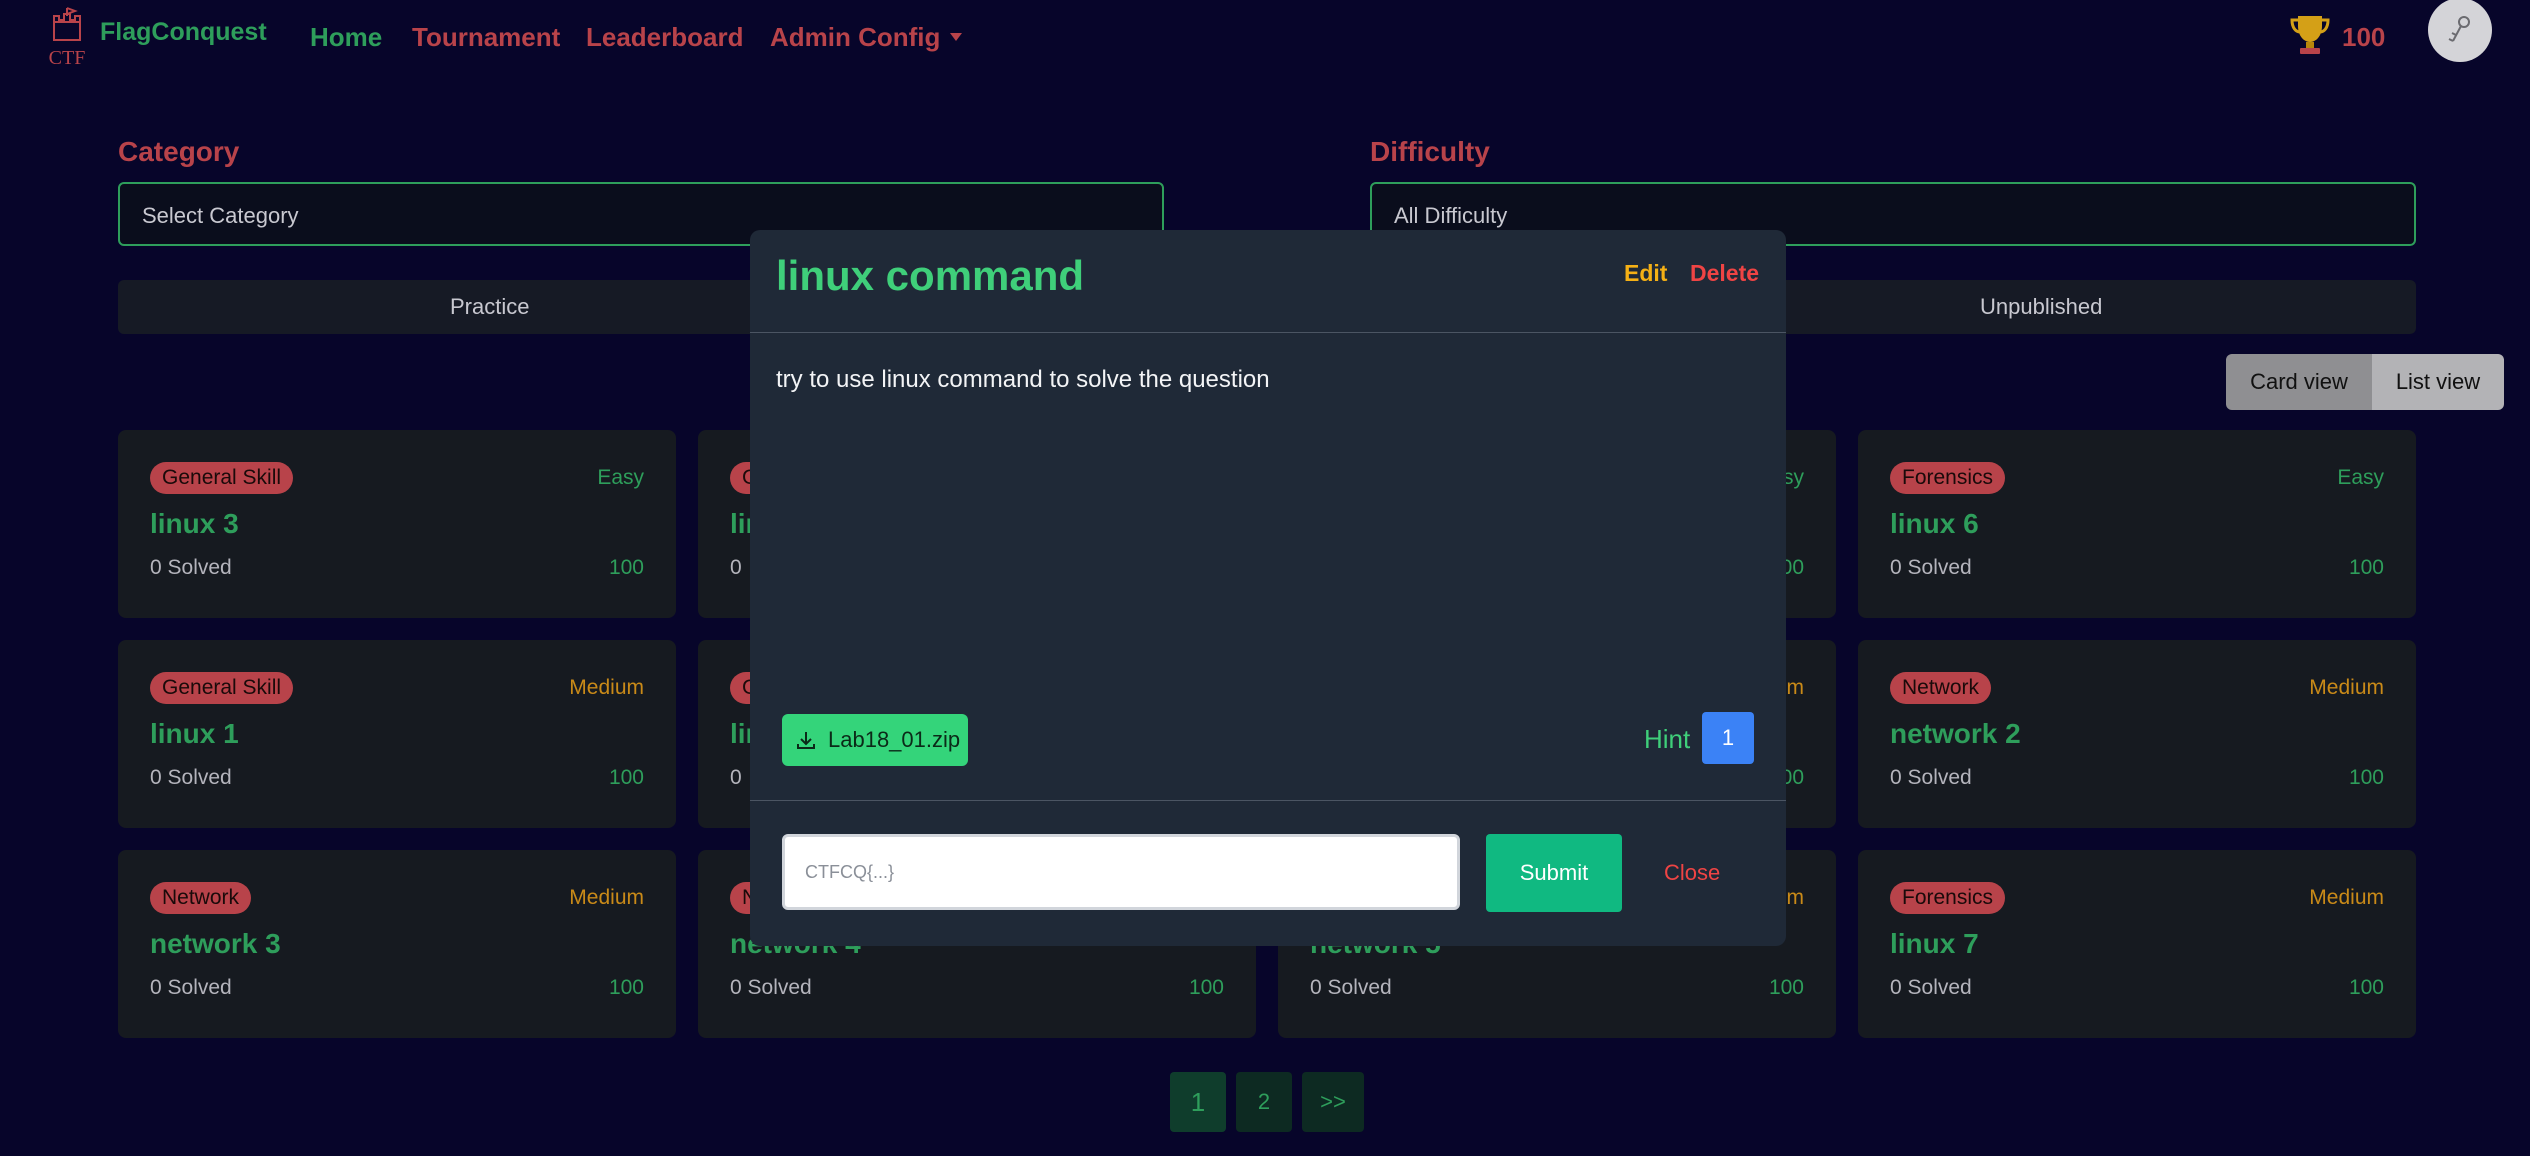 This screenshot has height=1156, width=2530. What do you see at coordinates (1955, 733) in the screenshot?
I see `challenge-title: network 2` at bounding box center [1955, 733].